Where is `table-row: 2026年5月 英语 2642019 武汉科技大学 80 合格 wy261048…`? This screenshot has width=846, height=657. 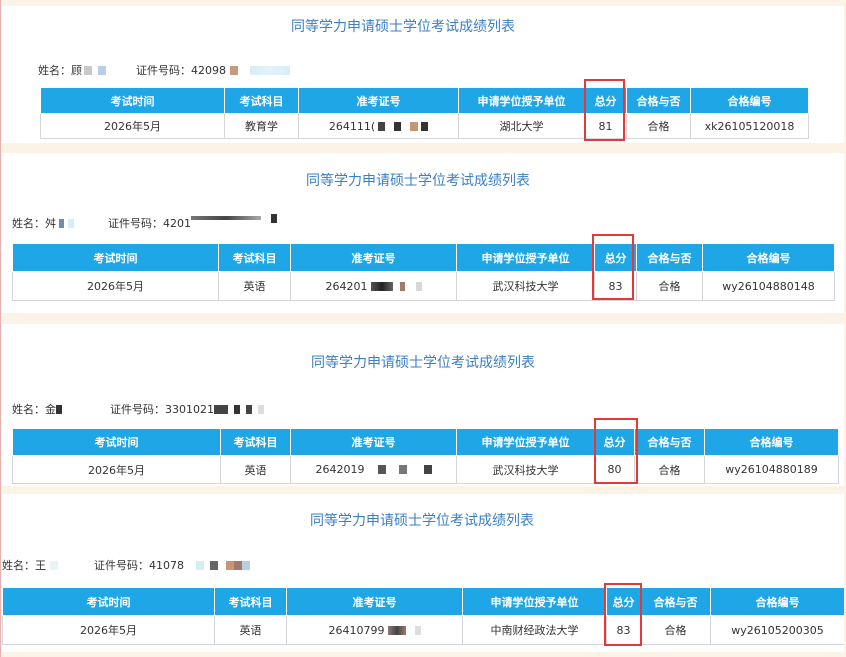 table-row: 2026年5月 英语 2642019 武汉科技大学 80 合格 wy261048… is located at coordinates (425, 469).